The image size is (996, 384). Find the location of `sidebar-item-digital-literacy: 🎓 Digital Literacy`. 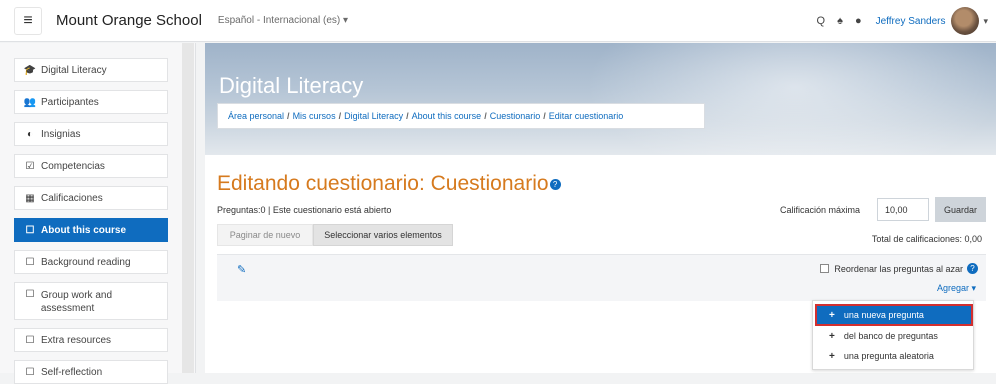

sidebar-item-digital-literacy: 🎓 Digital Literacy is located at coordinates (91, 70).